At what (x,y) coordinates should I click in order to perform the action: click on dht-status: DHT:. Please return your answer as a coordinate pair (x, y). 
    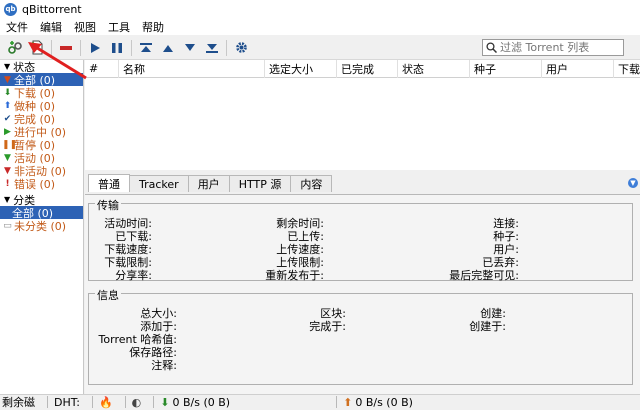
    Looking at the image, I should click on (67, 402).